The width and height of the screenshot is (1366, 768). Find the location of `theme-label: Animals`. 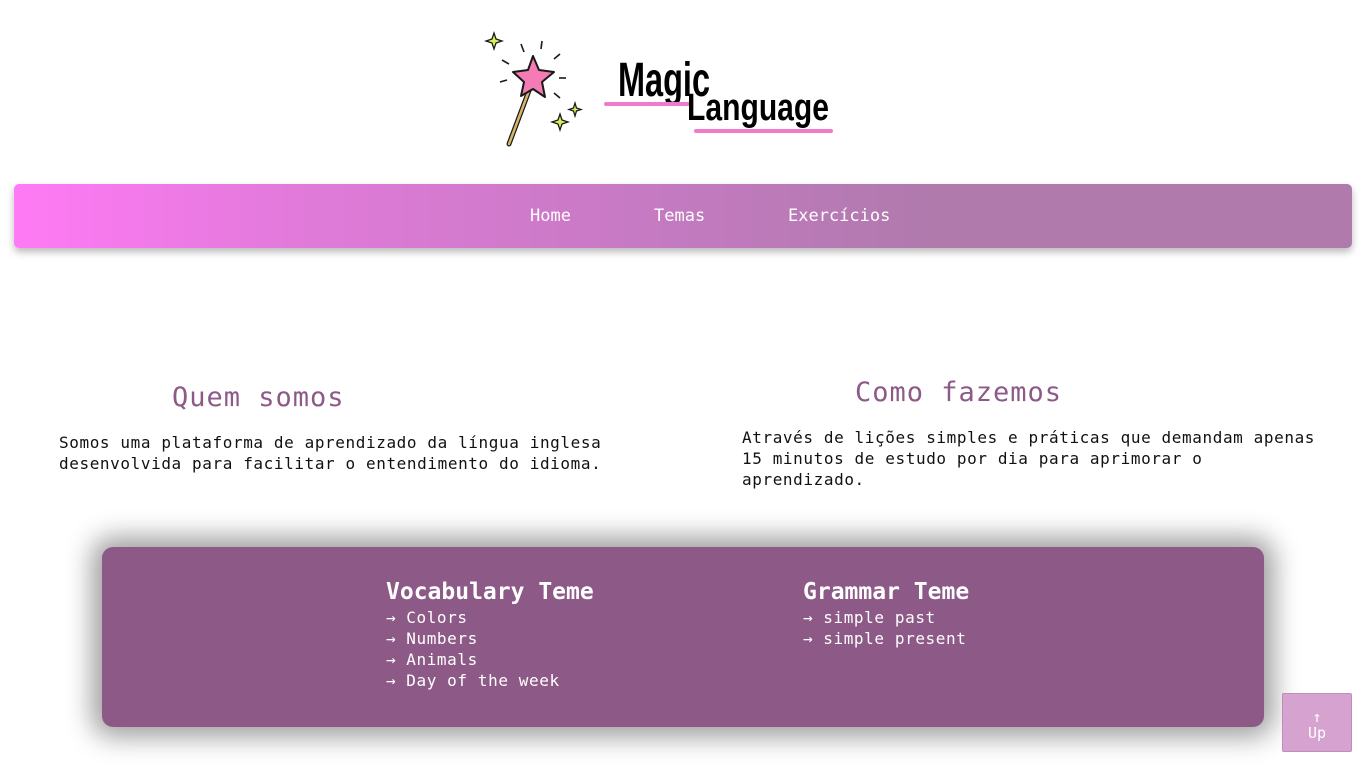

theme-label: Animals is located at coordinates (442, 659).